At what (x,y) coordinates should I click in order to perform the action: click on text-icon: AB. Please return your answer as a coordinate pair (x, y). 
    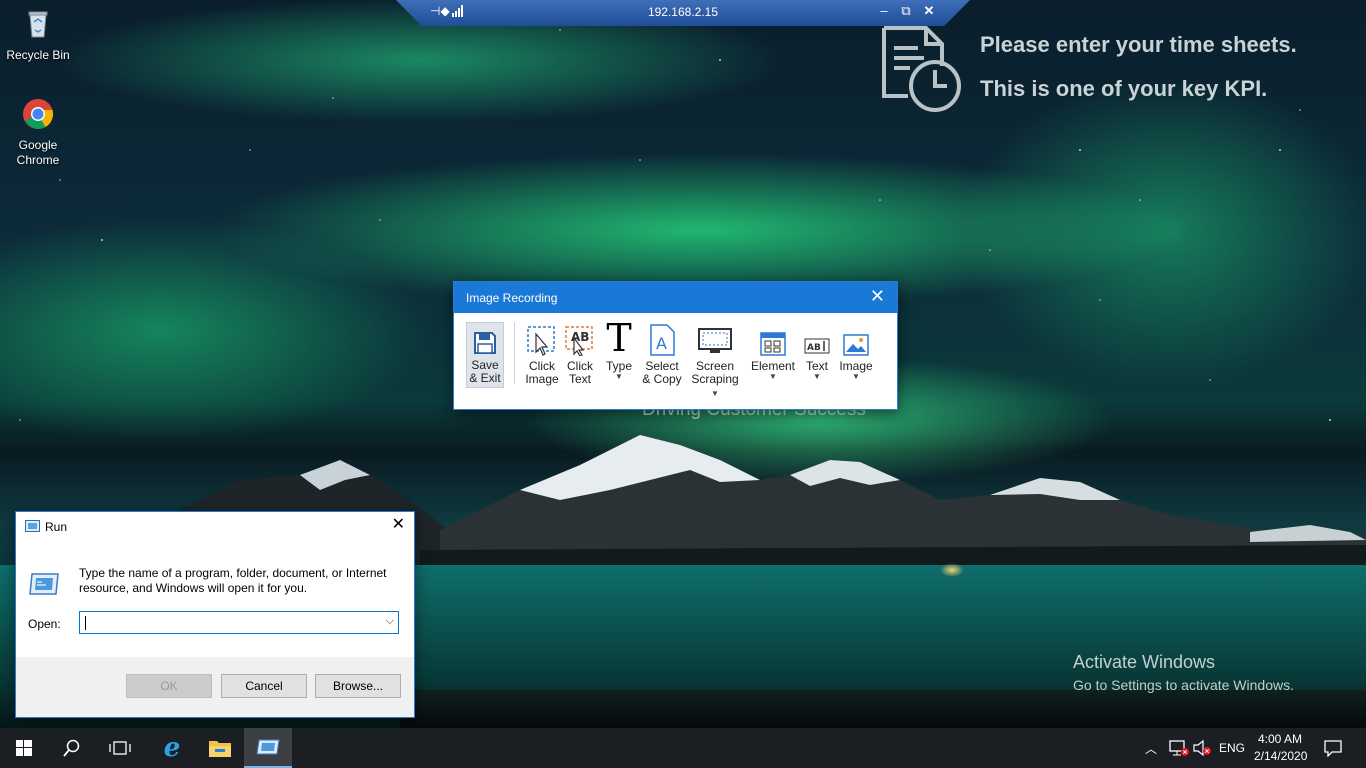
    Looking at the image, I should click on (817, 346).